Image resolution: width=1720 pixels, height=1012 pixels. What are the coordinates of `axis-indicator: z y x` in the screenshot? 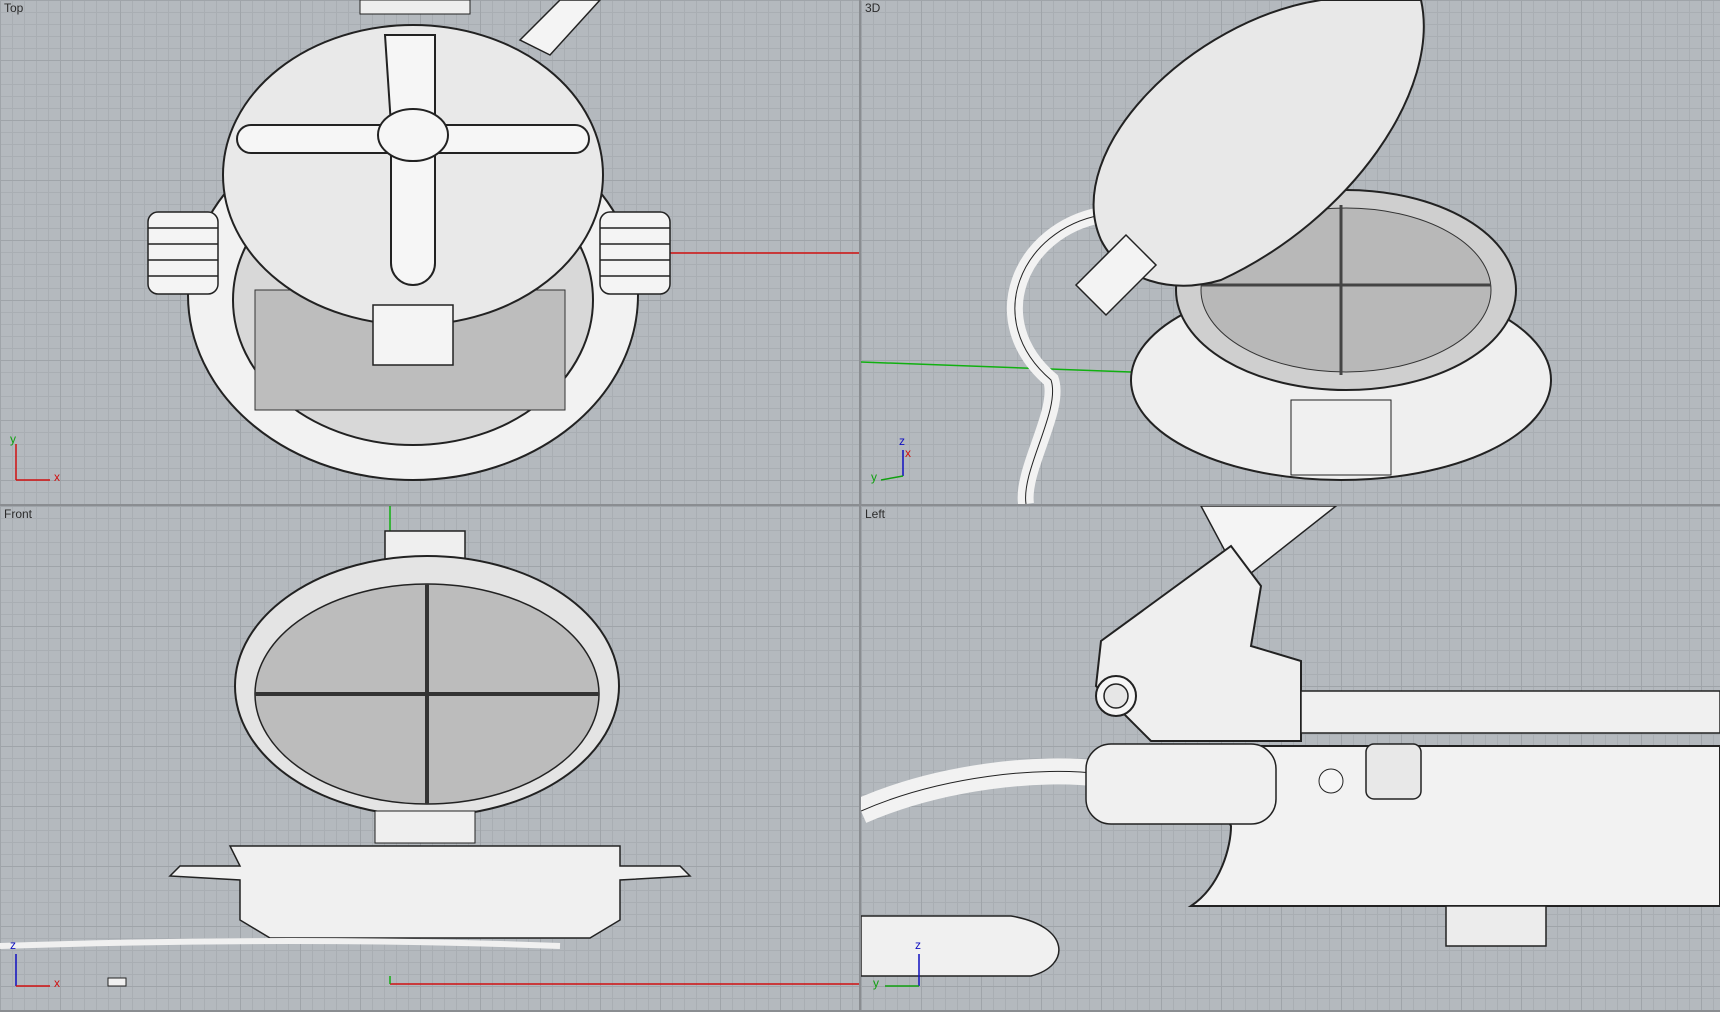 It's located at (901, 460).